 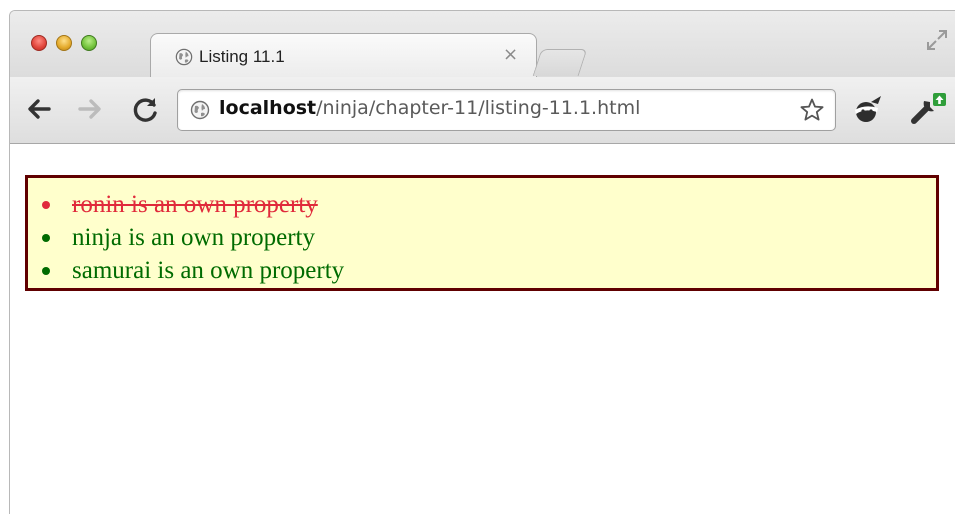 I want to click on fail-bullet, so click(x=46, y=205).